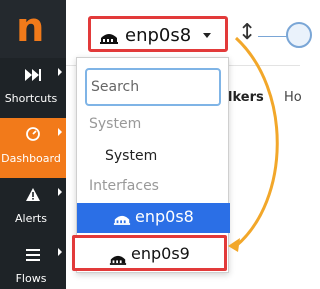 This screenshot has width=320, height=289. Describe the element at coordinates (33, 196) in the screenshot. I see `warning-icon` at that location.